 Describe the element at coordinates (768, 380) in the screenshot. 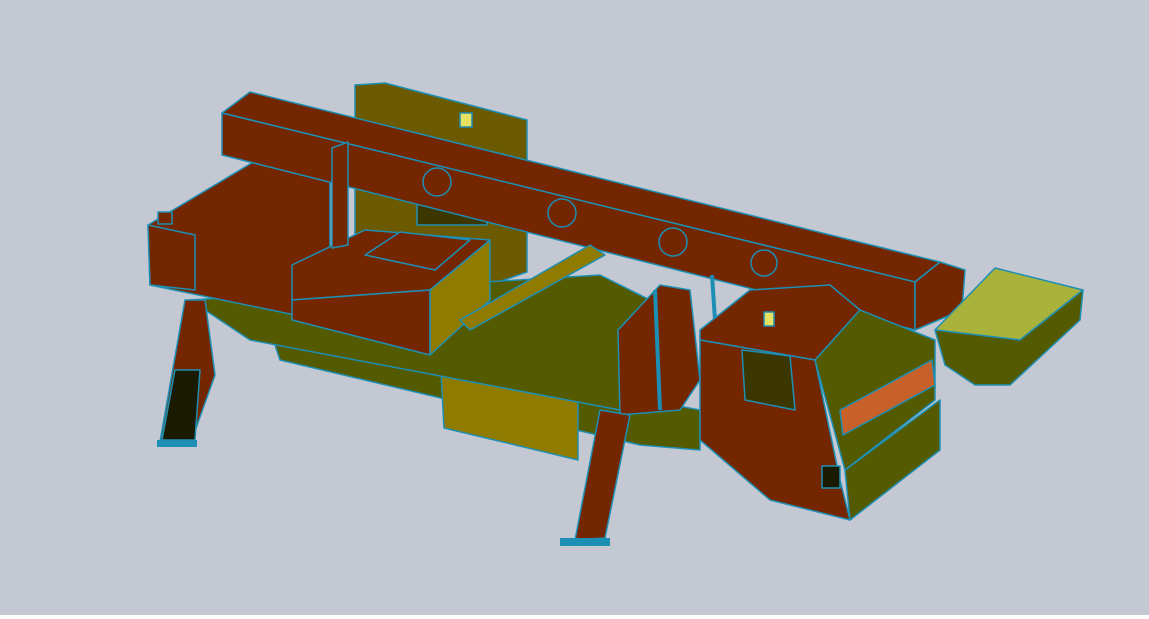

I see `cab-window` at that location.